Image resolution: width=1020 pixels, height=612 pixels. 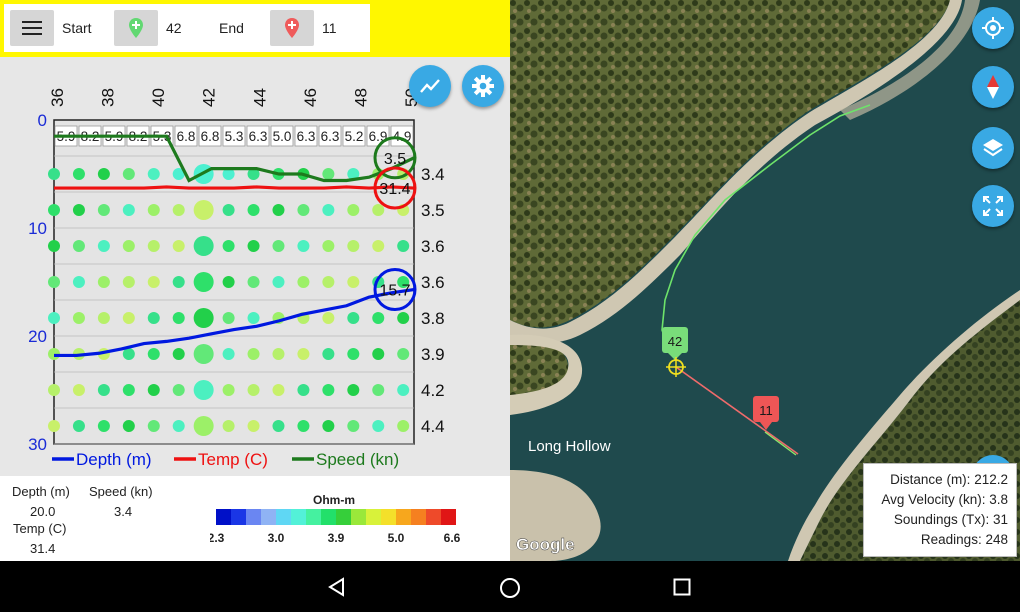 I want to click on settings-button, so click(x=483, y=86).